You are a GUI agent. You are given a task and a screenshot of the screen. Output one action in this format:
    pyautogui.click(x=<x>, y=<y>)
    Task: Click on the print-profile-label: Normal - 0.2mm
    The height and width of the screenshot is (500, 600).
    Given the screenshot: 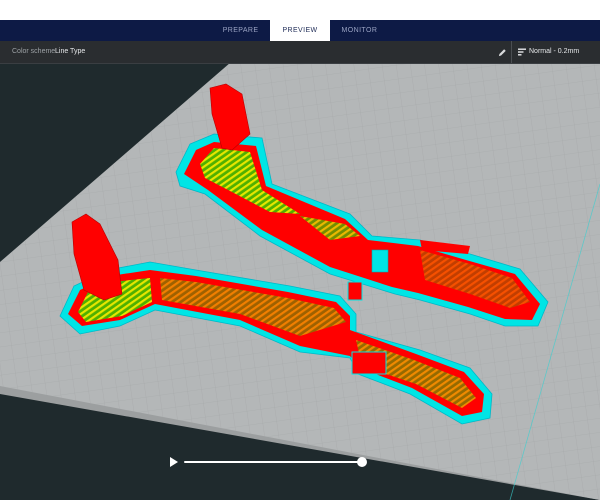 What is the action you would take?
    pyautogui.click(x=554, y=51)
    